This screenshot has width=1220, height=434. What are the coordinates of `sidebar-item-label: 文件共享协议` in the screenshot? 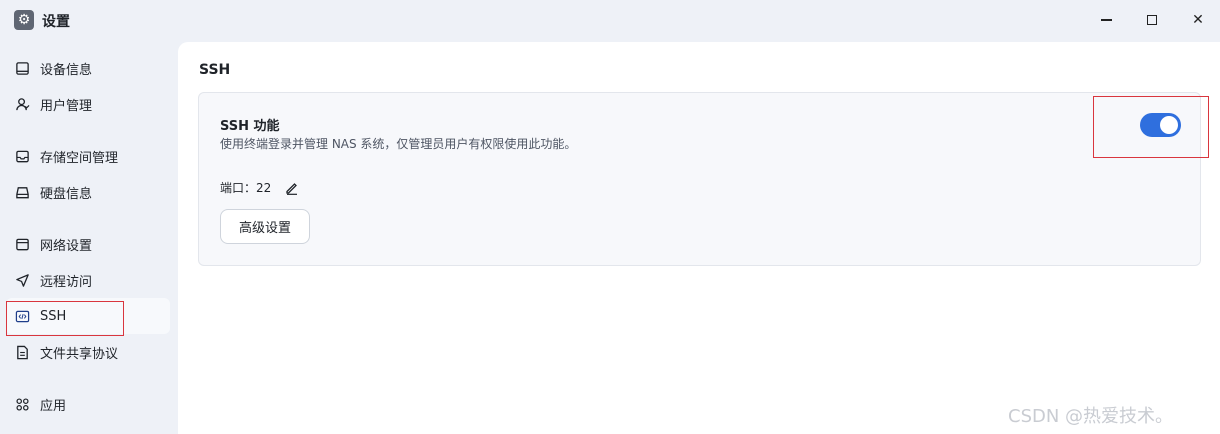 It's located at (79, 354).